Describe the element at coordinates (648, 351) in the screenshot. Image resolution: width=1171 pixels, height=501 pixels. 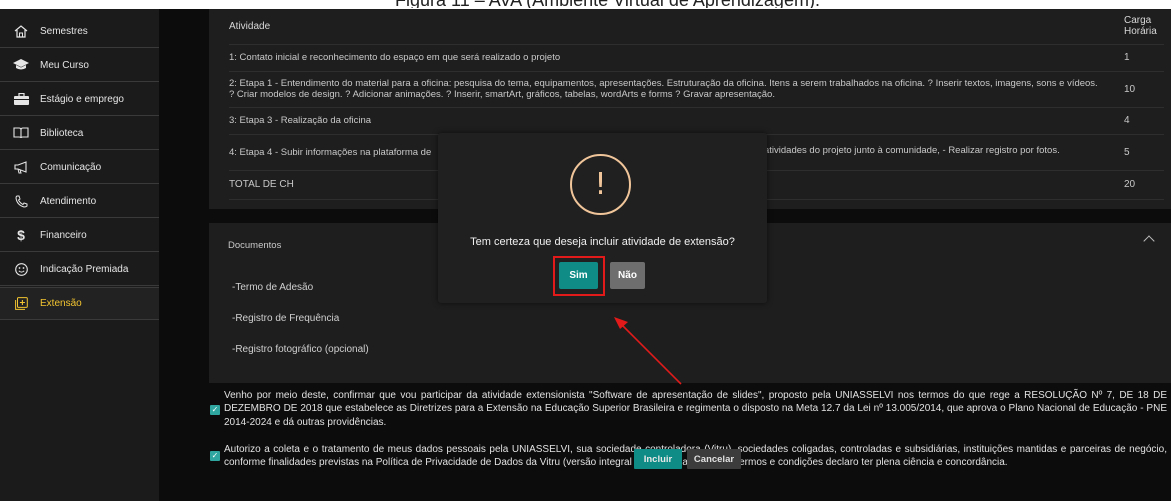
I see `annotation-arrow` at that location.